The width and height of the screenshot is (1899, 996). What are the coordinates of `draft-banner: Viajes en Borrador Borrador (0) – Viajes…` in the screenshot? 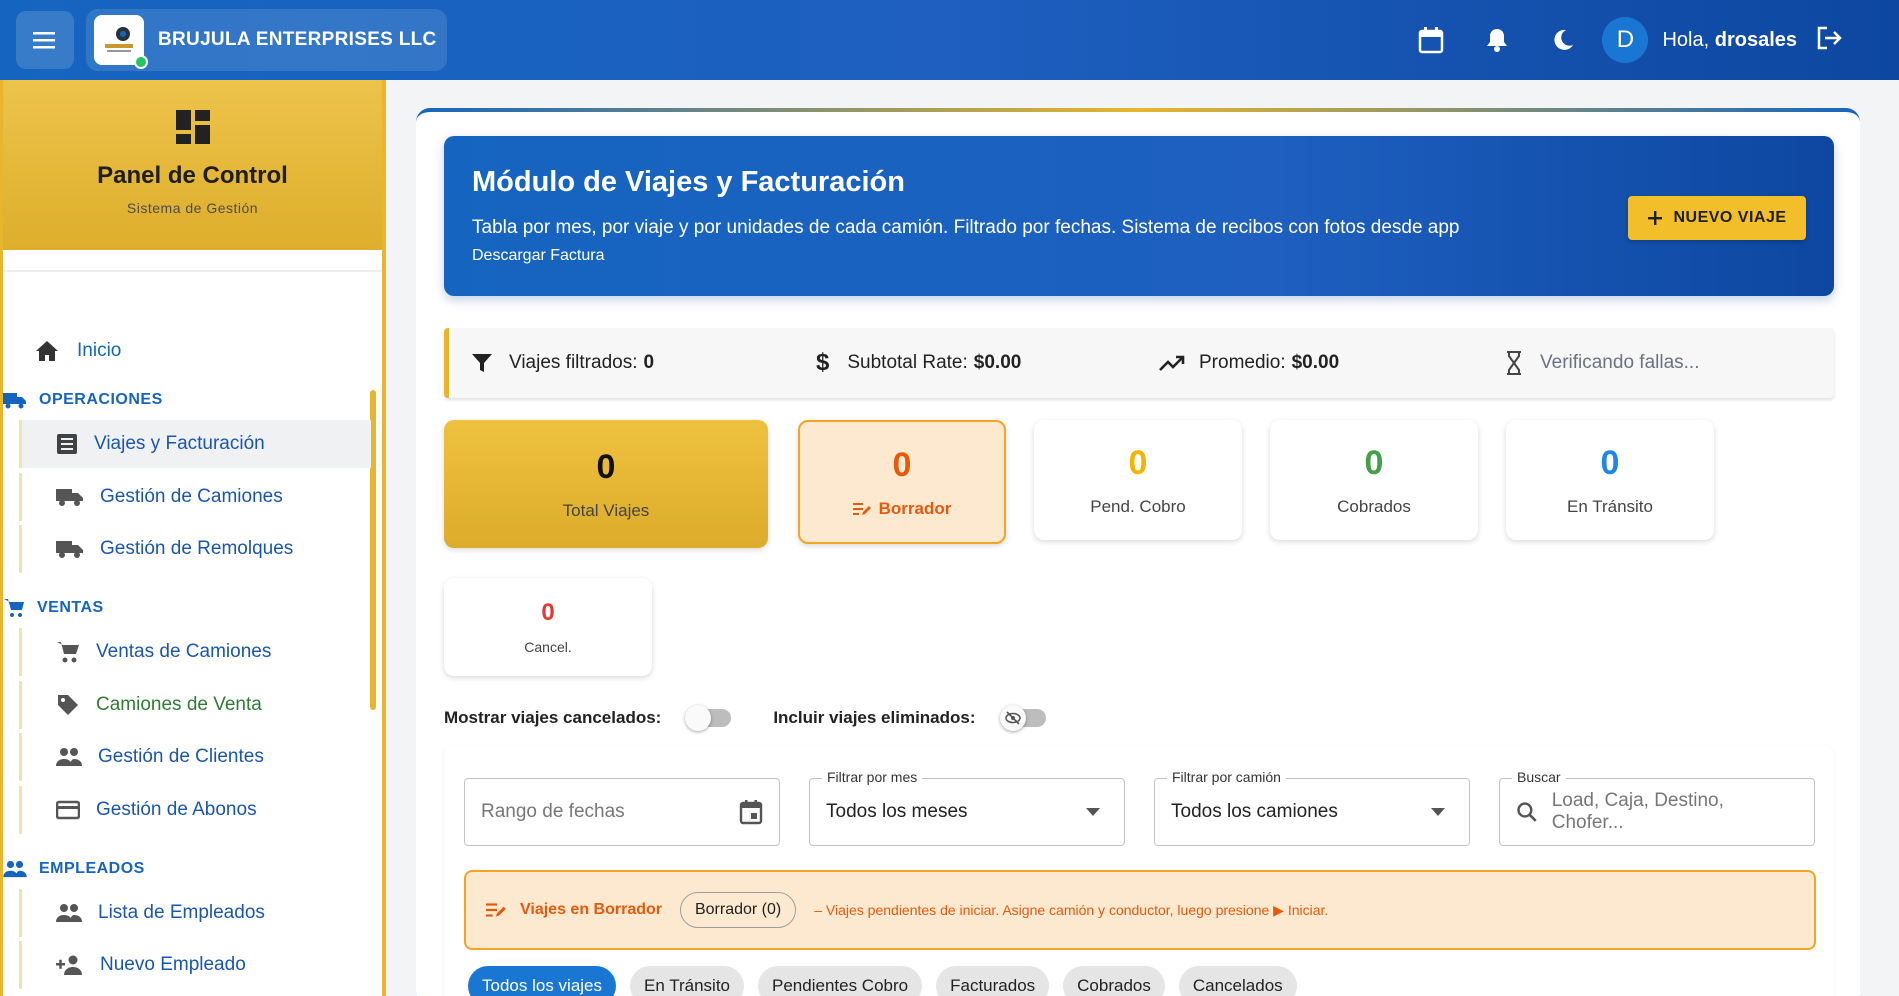 It's located at (1140, 910).